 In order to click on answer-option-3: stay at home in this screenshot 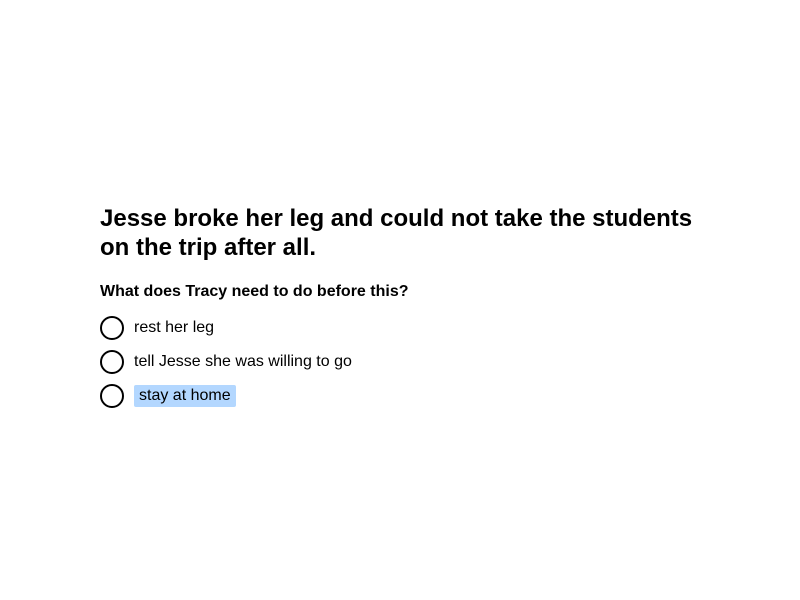, I will do `click(410, 396)`.